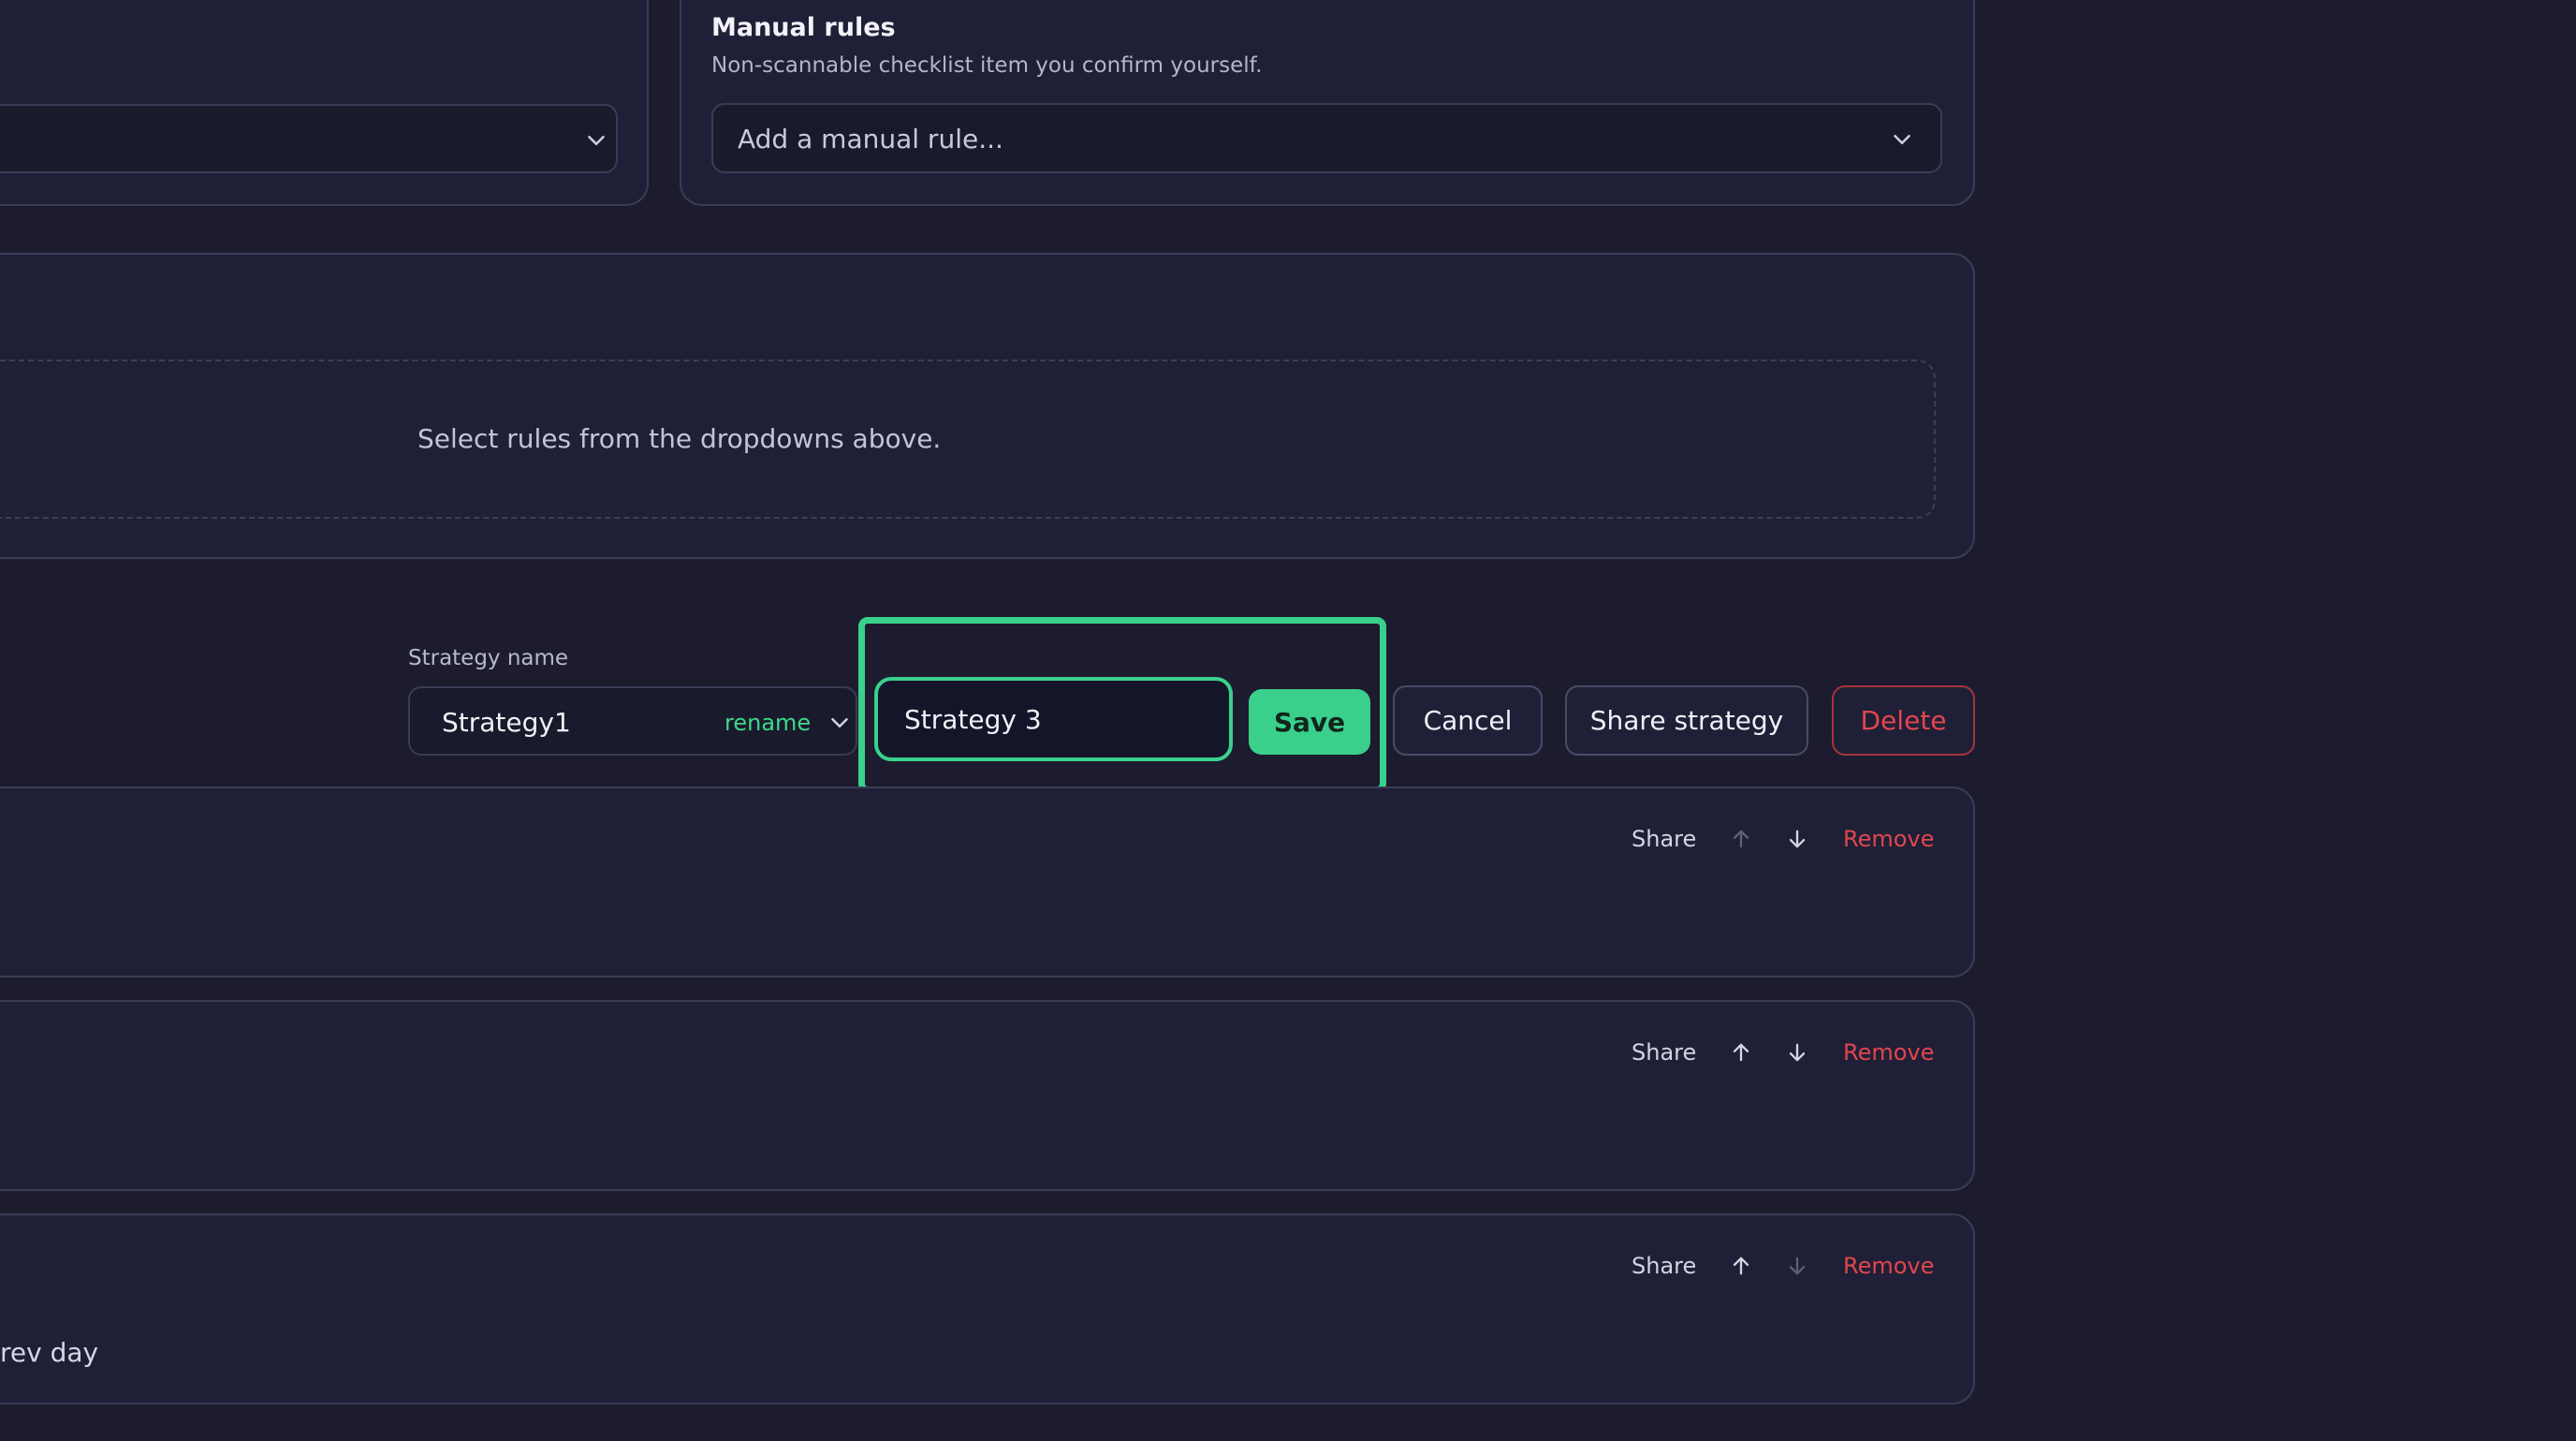 This screenshot has height=1441, width=2576. I want to click on rule-group-card, so click(324, 103).